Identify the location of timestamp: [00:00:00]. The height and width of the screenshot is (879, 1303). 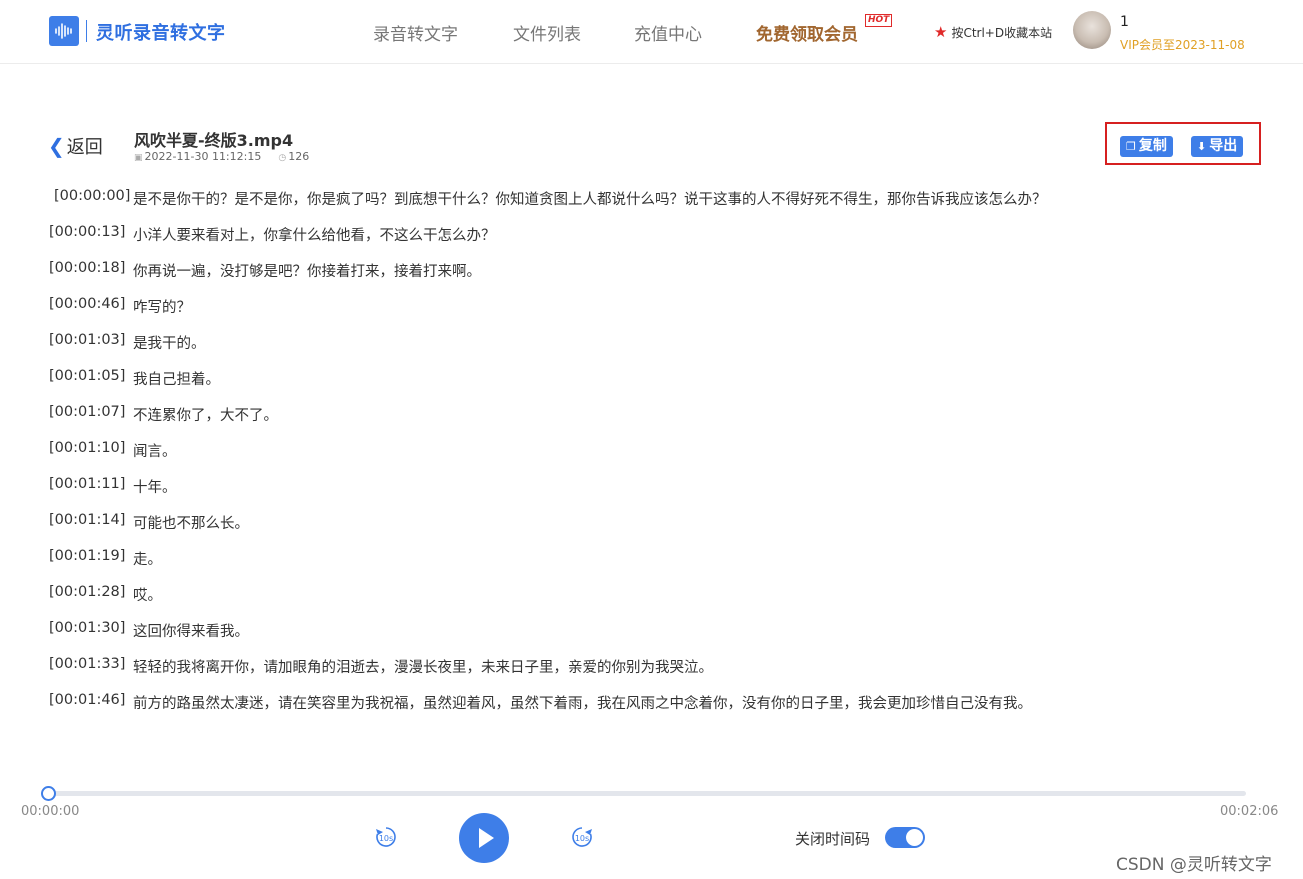
(91, 206).